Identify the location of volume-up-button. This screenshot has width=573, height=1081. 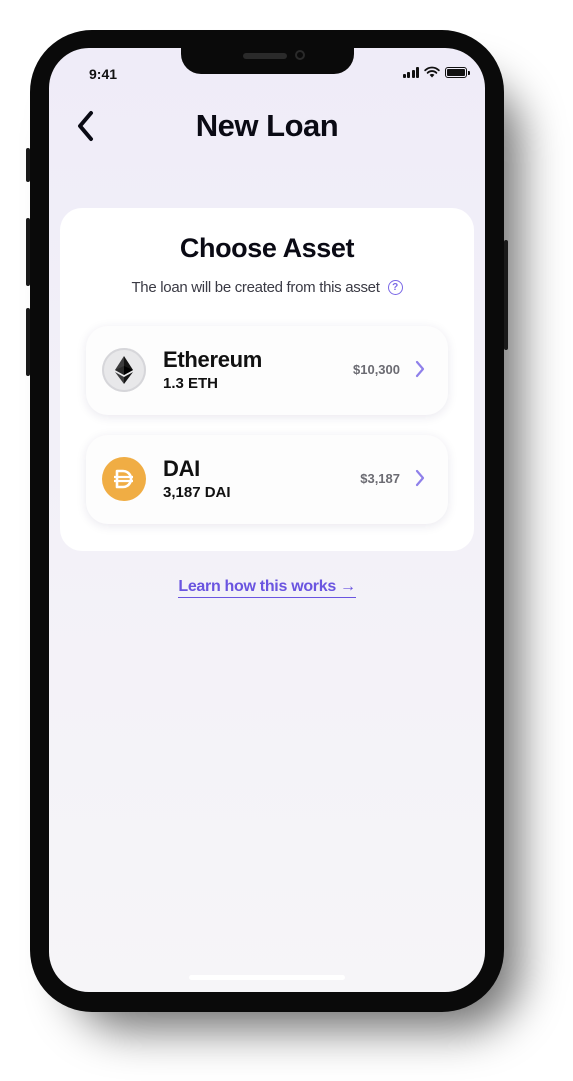
(28, 252).